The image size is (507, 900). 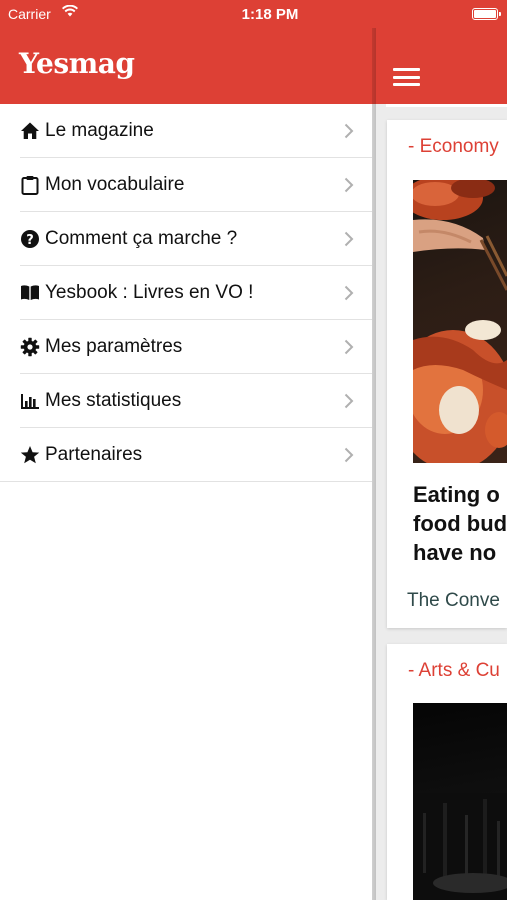 What do you see at coordinates (186, 401) in the screenshot?
I see `menu-item-mes-statistiques: Mes statistiques` at bounding box center [186, 401].